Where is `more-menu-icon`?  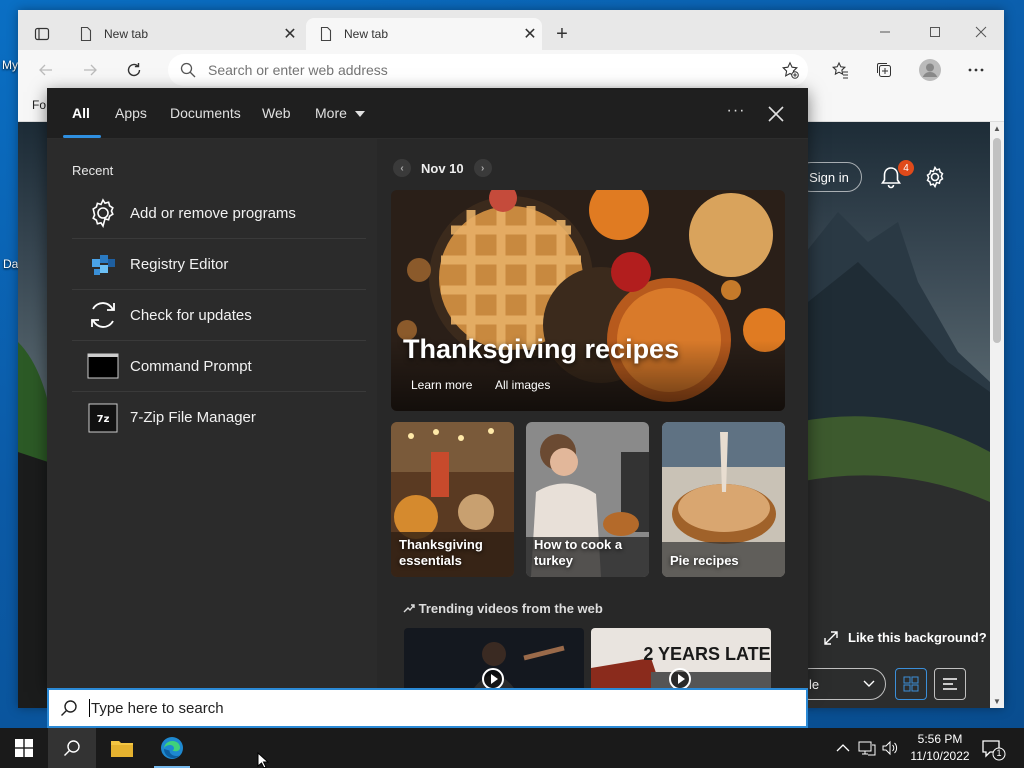
more-menu-icon is located at coordinates (976, 70).